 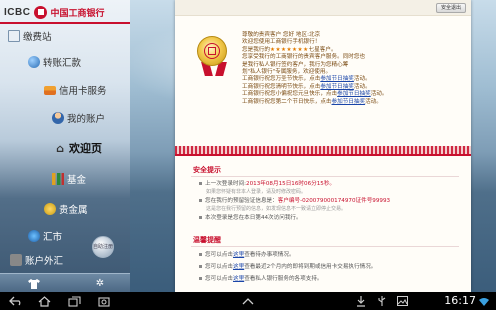 I want to click on welcome-line: 是我行私人银行签约客户，我行为您精心筹, so click(x=295, y=64).